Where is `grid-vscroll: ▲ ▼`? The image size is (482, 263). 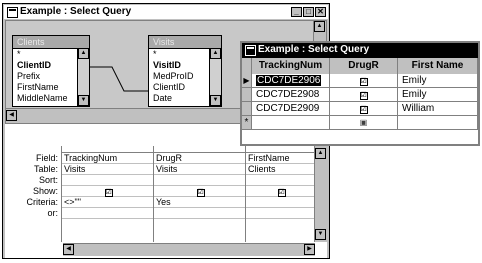
grid-vscroll: ▲ ▼ is located at coordinates (320, 194).